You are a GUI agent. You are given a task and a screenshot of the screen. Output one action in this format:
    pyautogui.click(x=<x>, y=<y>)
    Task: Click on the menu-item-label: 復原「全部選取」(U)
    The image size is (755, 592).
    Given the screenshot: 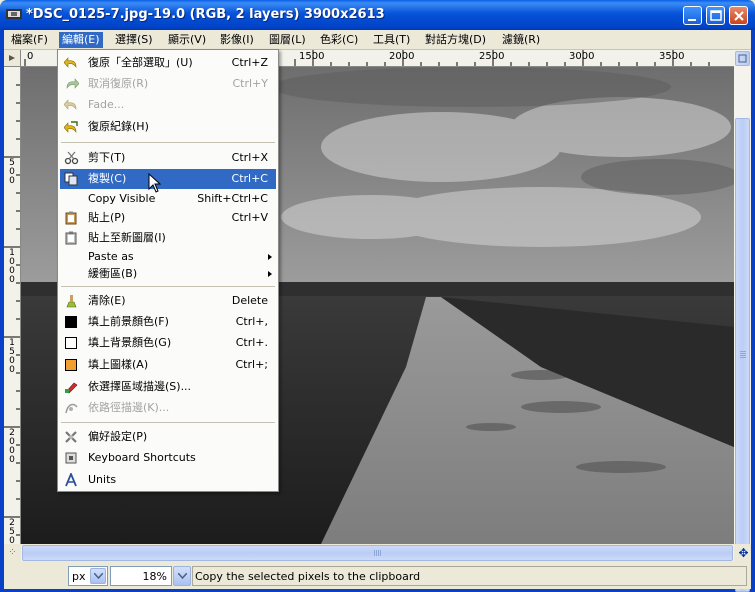 What is the action you would take?
    pyautogui.click(x=140, y=62)
    